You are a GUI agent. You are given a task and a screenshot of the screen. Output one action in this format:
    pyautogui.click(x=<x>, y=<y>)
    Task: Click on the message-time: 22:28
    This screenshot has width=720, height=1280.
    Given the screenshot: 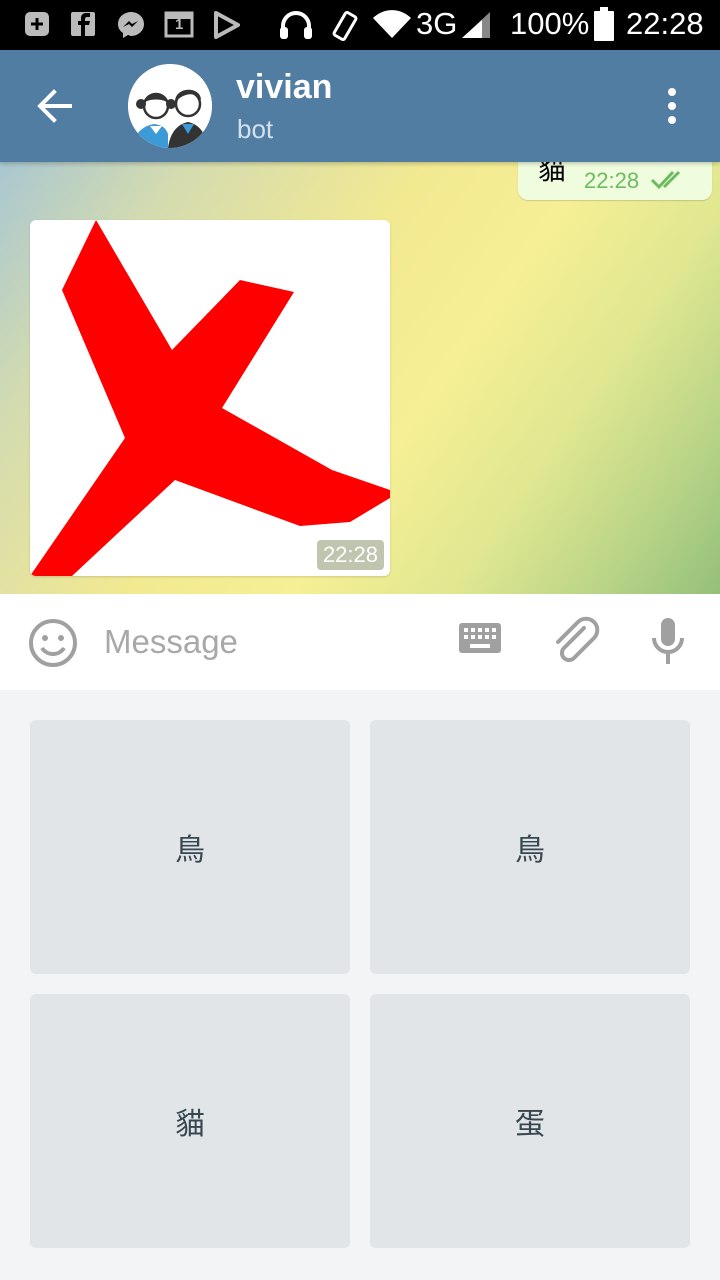 What is the action you would take?
    pyautogui.click(x=612, y=180)
    